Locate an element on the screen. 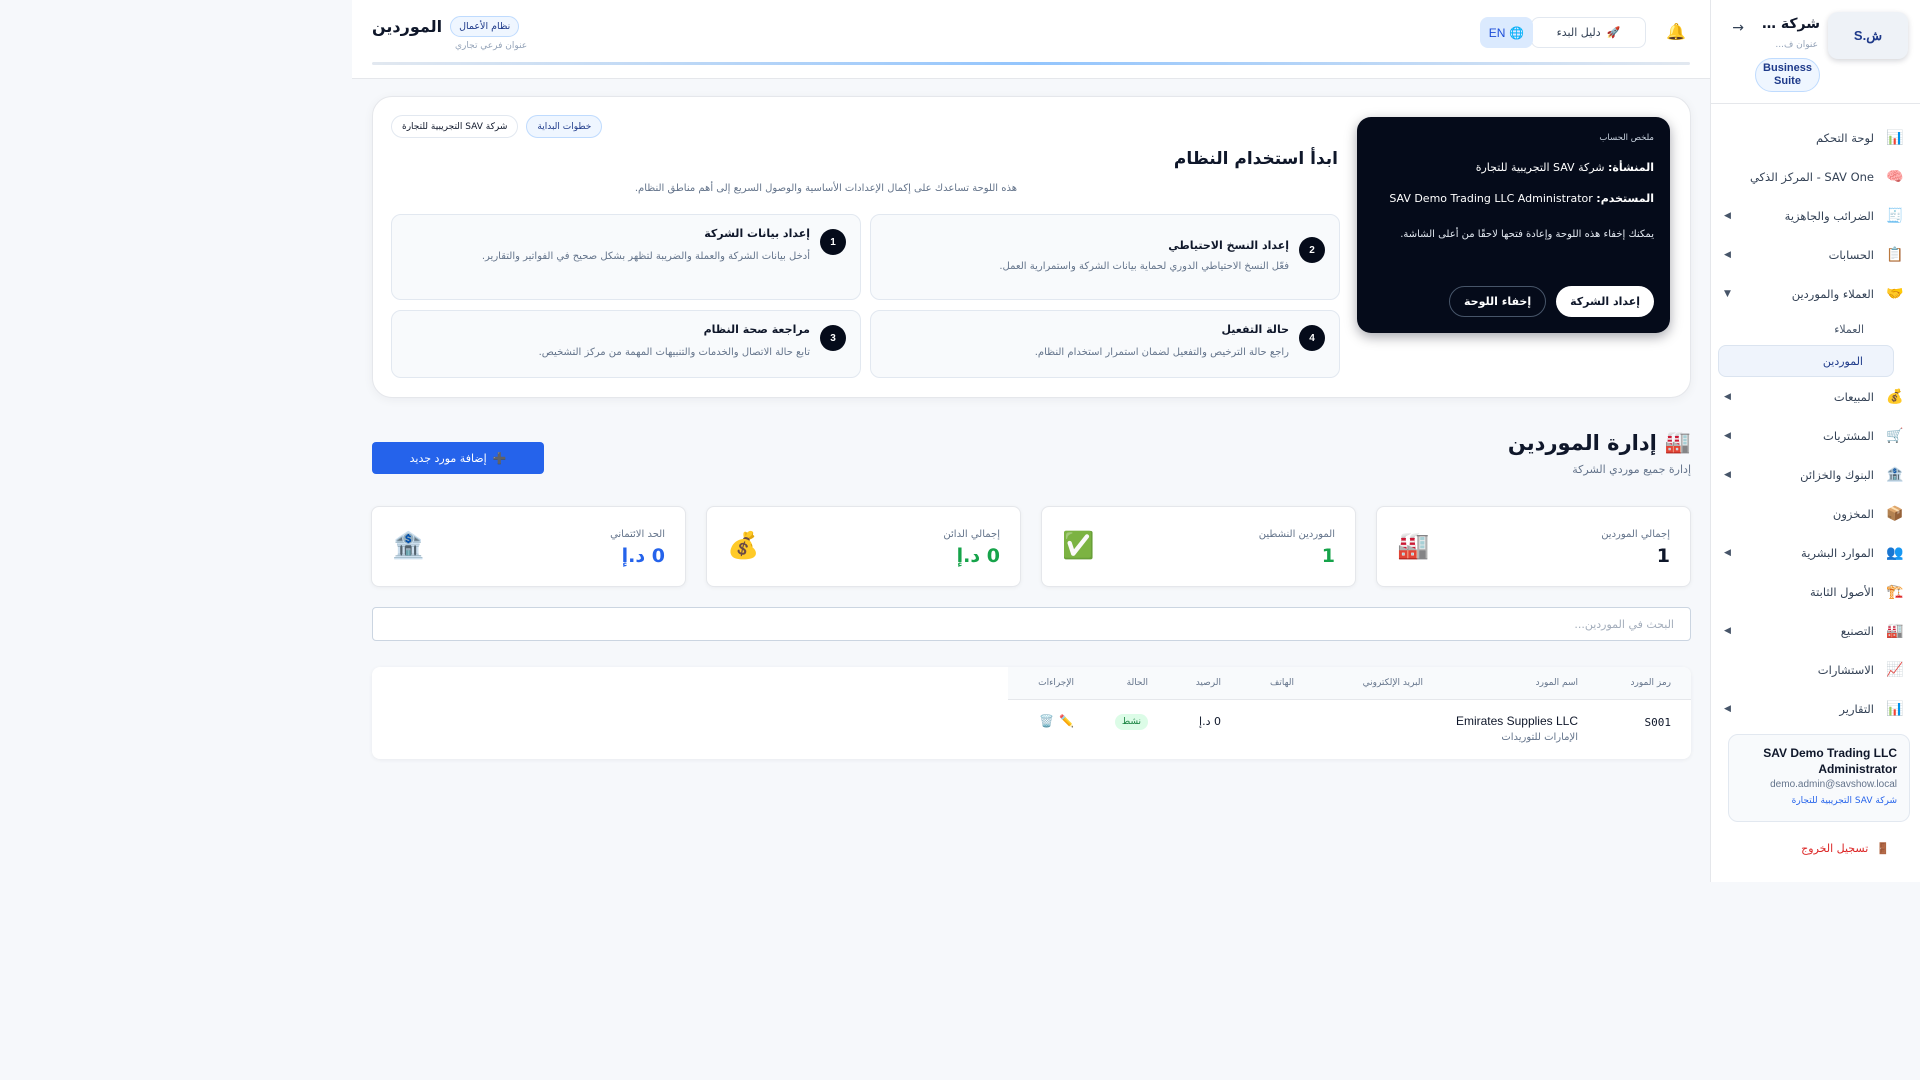 The image size is (1920, 1080). sidebar-item-label: الأصول الثابتة is located at coordinates (1842, 591).